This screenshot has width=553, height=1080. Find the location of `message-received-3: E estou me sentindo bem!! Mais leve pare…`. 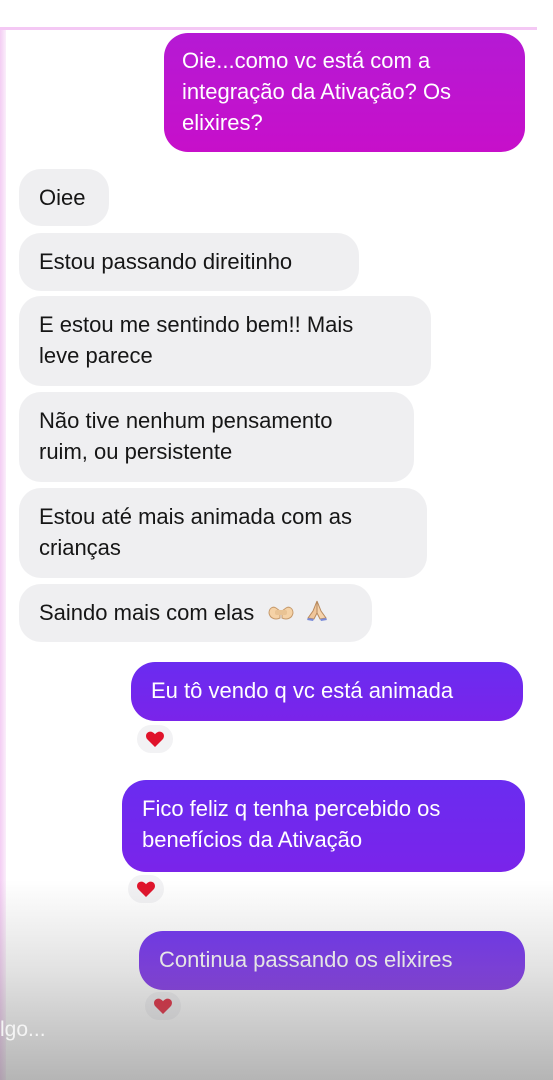

message-received-3: E estou me sentindo bem!! Mais leve pare… is located at coordinates (225, 341).